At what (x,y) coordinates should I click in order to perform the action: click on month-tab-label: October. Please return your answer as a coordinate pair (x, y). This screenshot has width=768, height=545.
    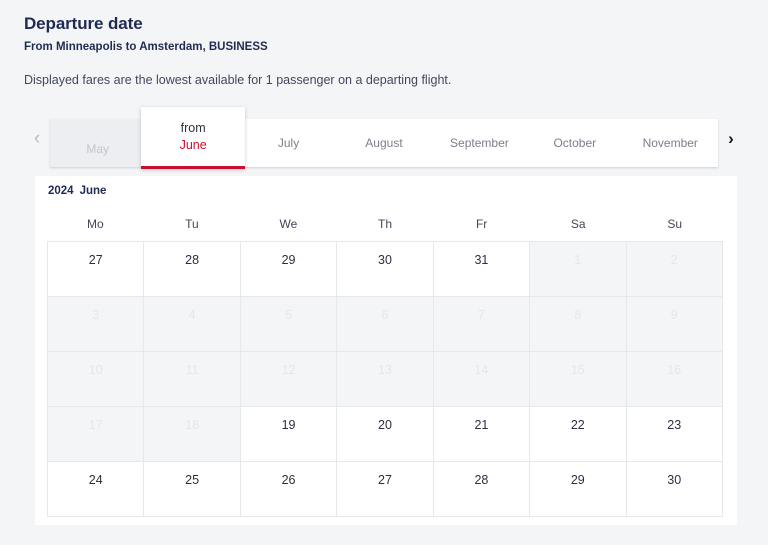
    Looking at the image, I should click on (575, 142).